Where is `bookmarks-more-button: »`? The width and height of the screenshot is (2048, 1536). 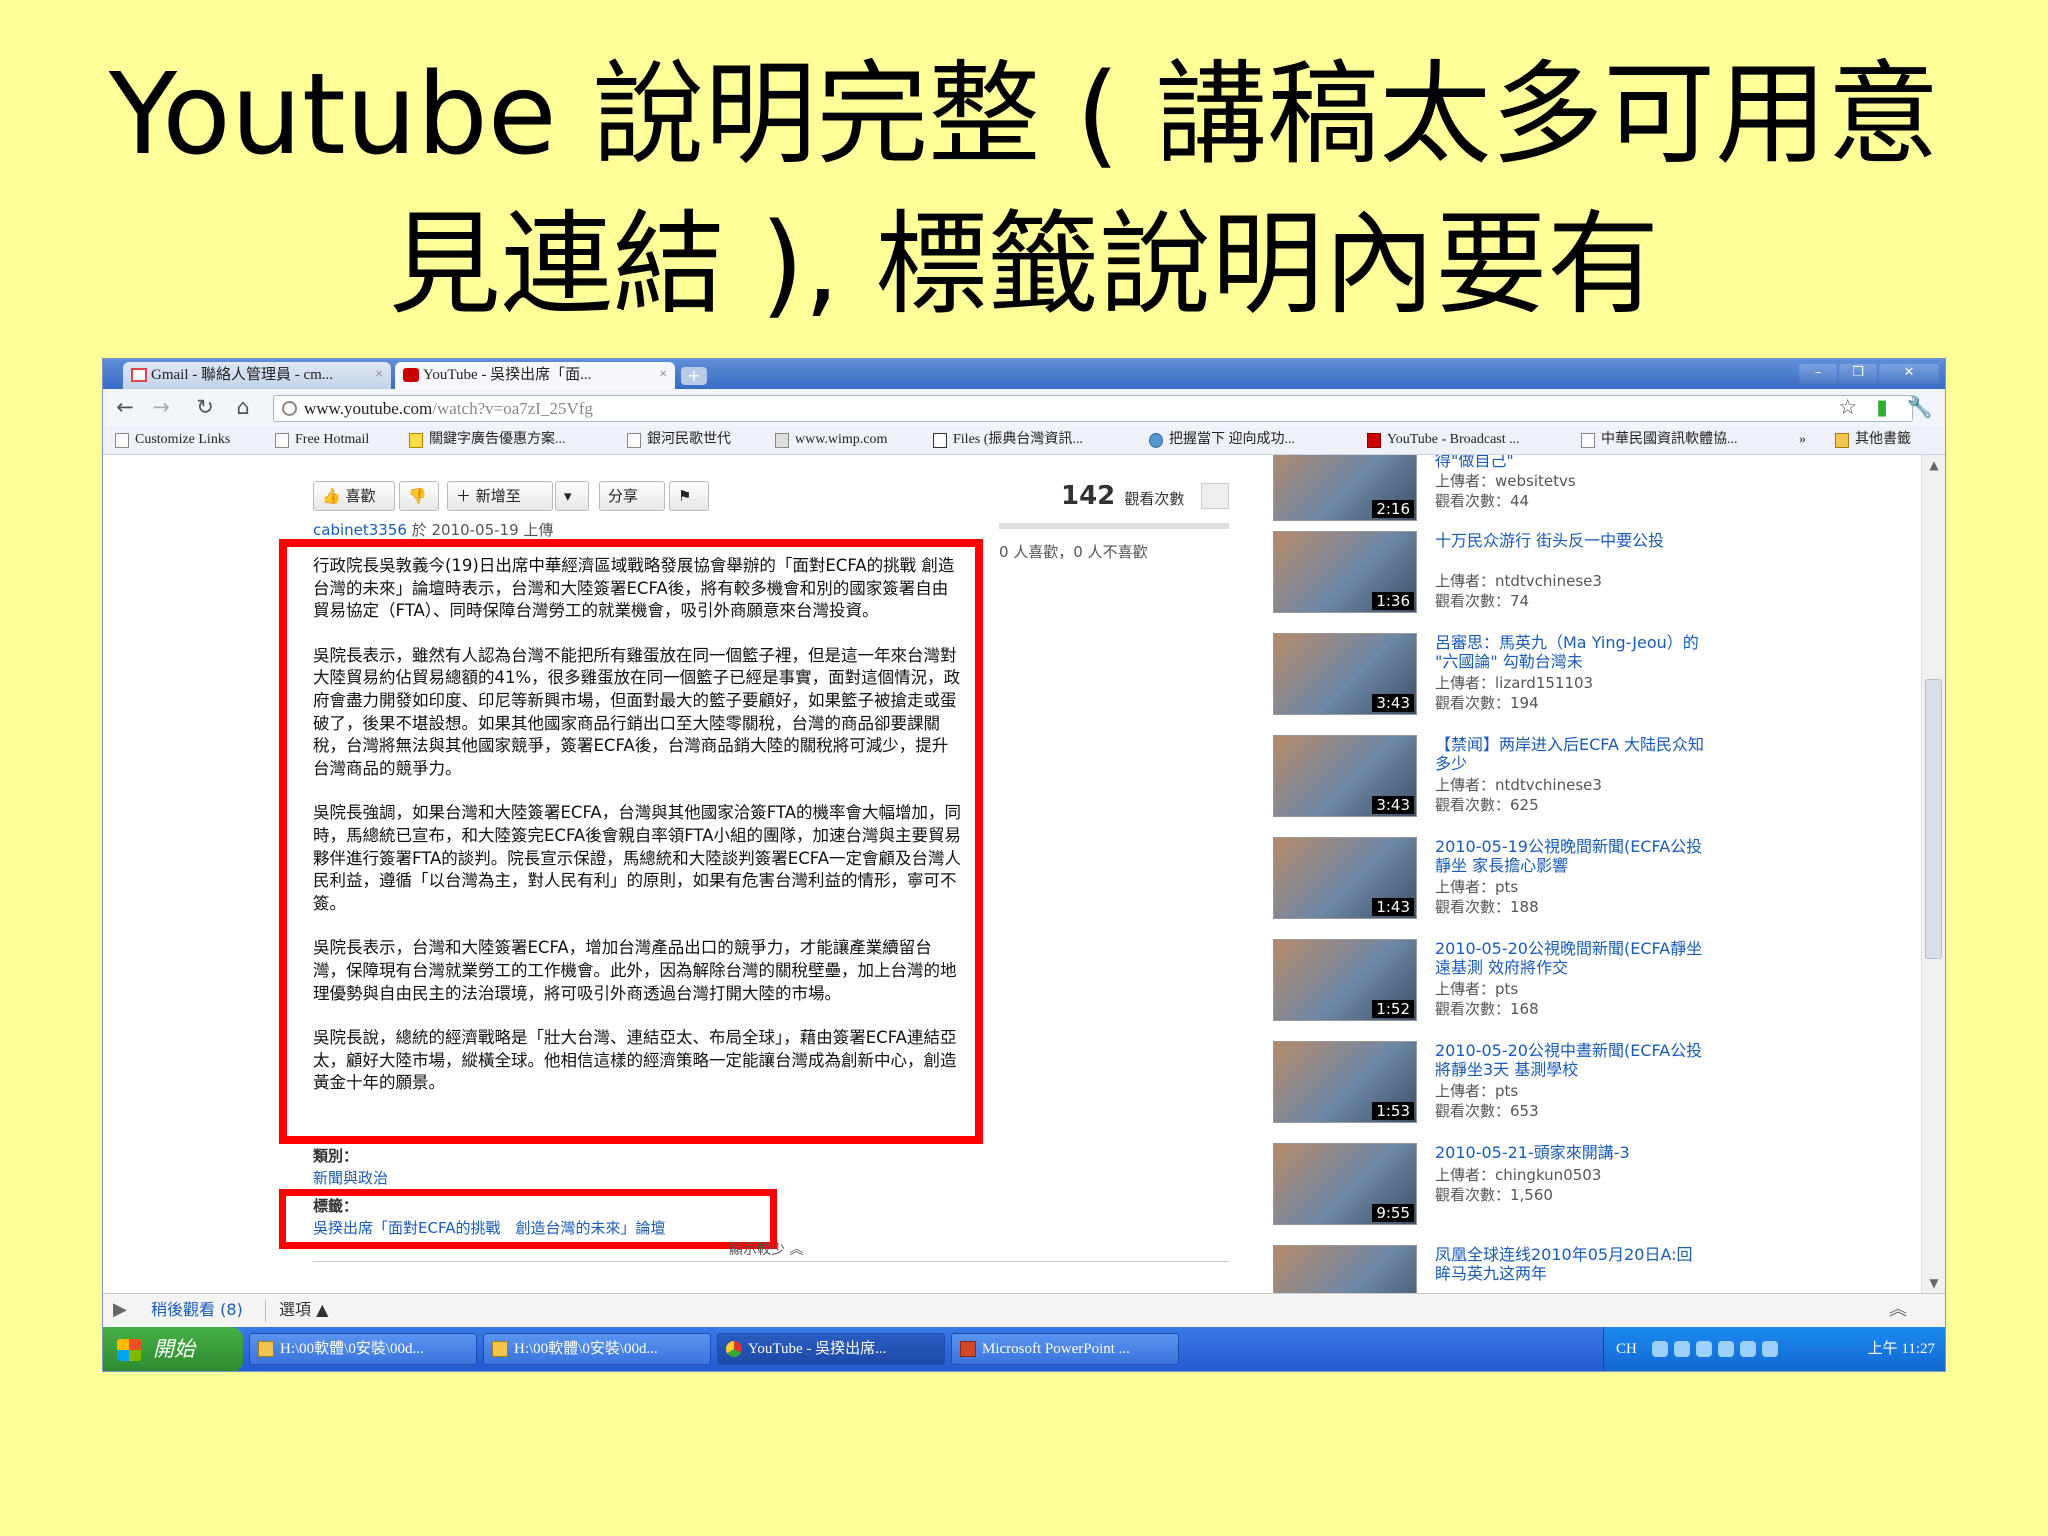 bookmarks-more-button: » is located at coordinates (1802, 440).